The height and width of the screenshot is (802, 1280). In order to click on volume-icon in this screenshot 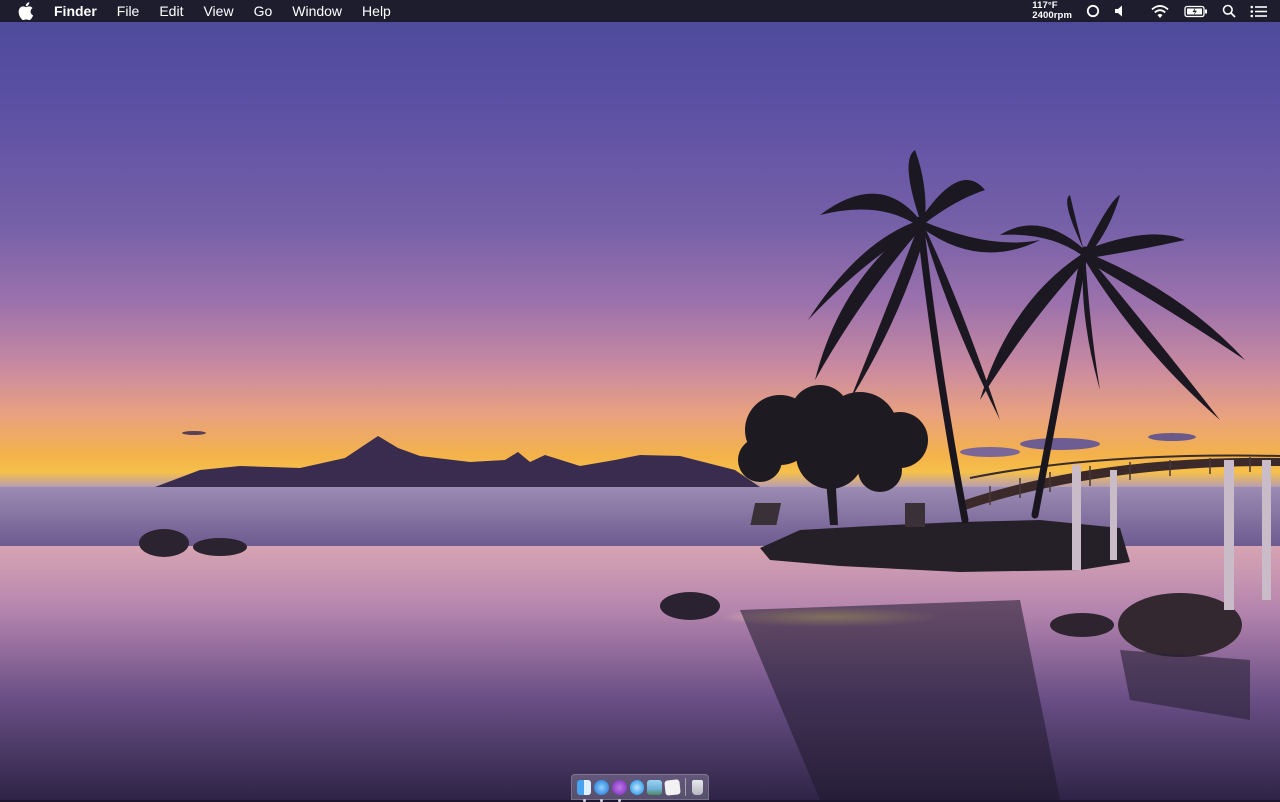, I will do `click(1120, 11)`.